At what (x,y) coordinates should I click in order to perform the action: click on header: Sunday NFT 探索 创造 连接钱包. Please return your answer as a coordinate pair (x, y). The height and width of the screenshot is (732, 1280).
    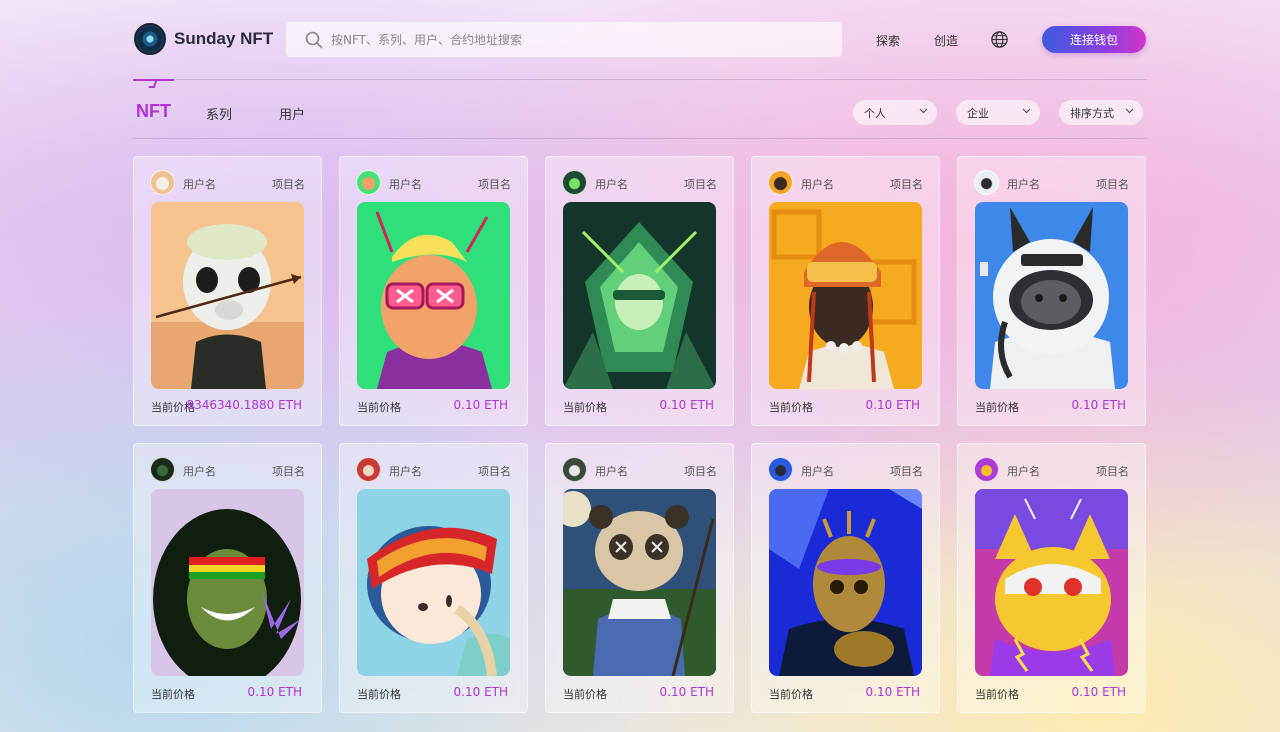
    Looking at the image, I should click on (640, 40).